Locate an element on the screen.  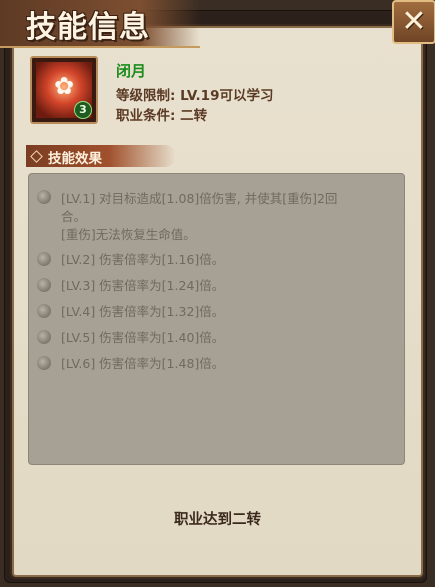
level-requirement: 等级限制: LV.19可以学习 is located at coordinates (195, 96).